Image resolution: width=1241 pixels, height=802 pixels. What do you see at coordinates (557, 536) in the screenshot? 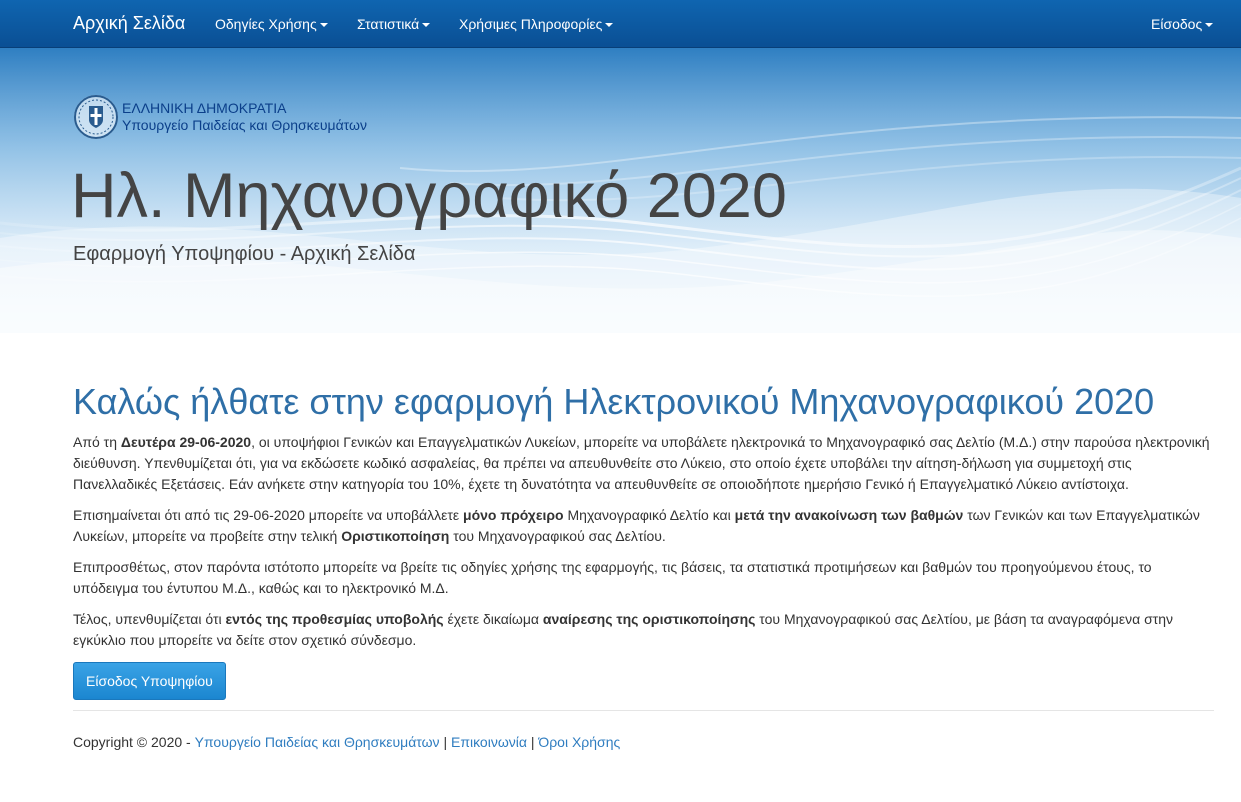
I see `p2-text-g: του Μηχανογραφικού σας Δελτίου.` at bounding box center [557, 536].